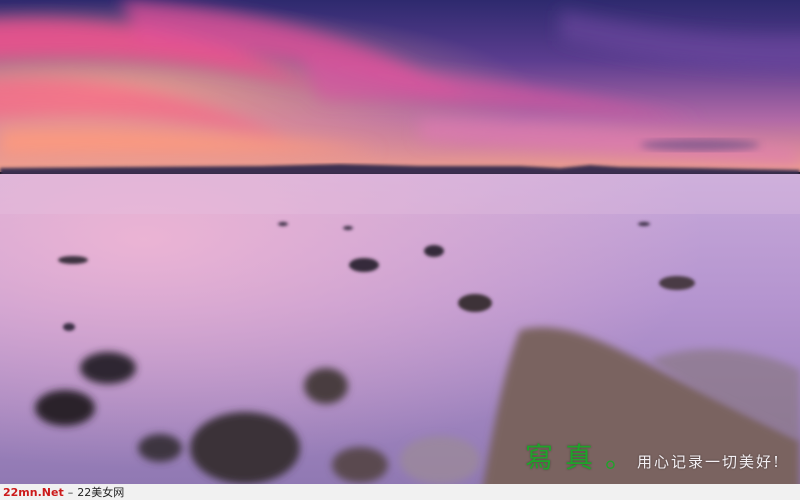  What do you see at coordinates (400, 492) in the screenshot?
I see `footer-bar: 22mn.Net – 22美女网` at bounding box center [400, 492].